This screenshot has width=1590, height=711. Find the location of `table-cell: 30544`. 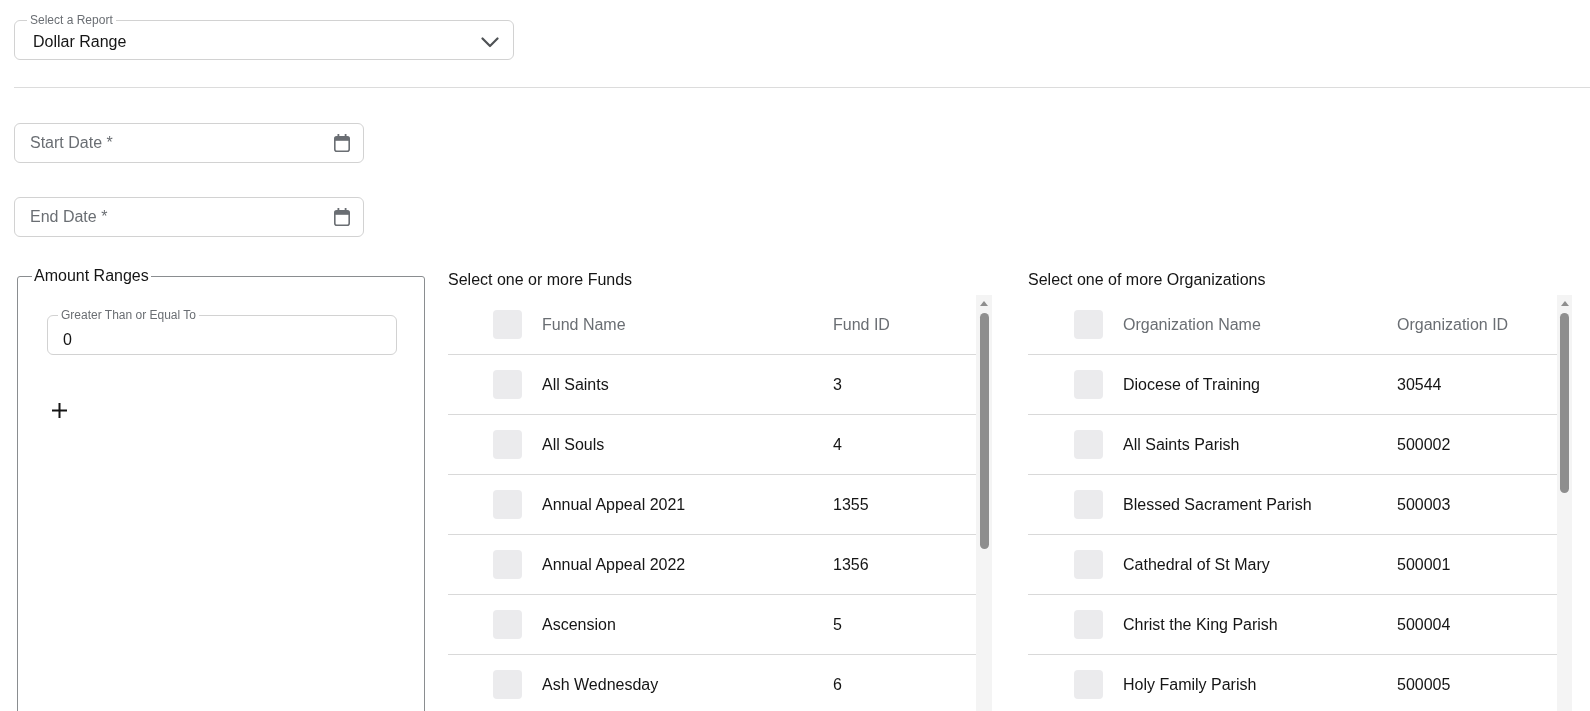

table-cell: 30544 is located at coordinates (1419, 384).